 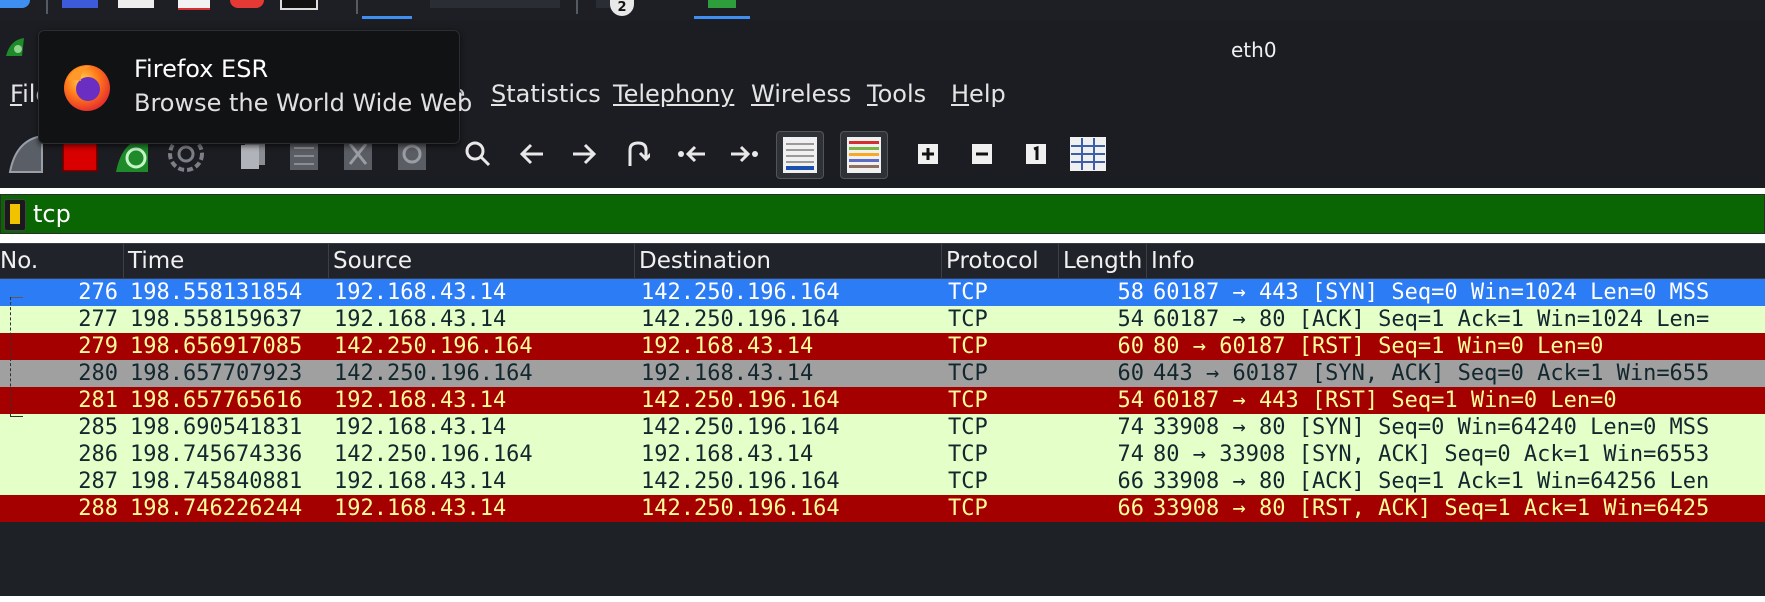 I want to click on column-header-length: Length, so click(x=1103, y=261).